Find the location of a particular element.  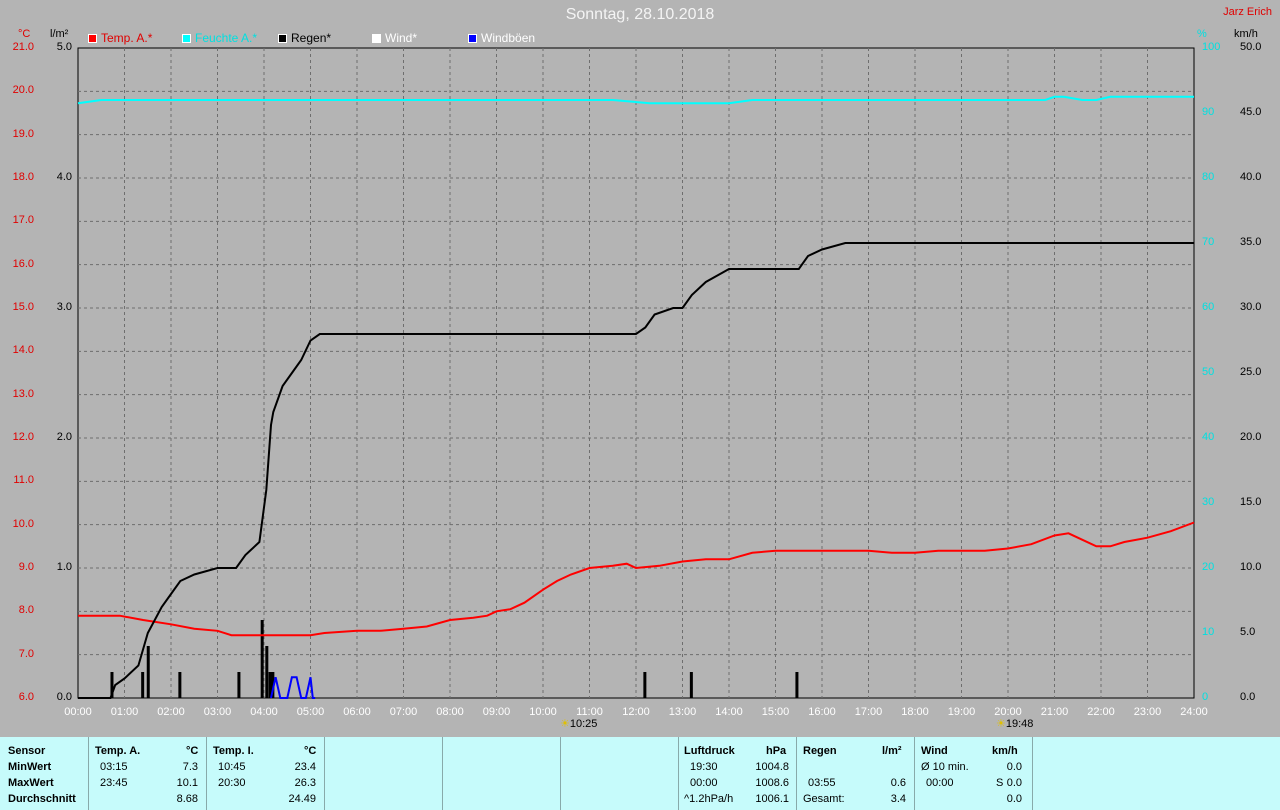

stats-header-wind: Wind is located at coordinates (934, 751).